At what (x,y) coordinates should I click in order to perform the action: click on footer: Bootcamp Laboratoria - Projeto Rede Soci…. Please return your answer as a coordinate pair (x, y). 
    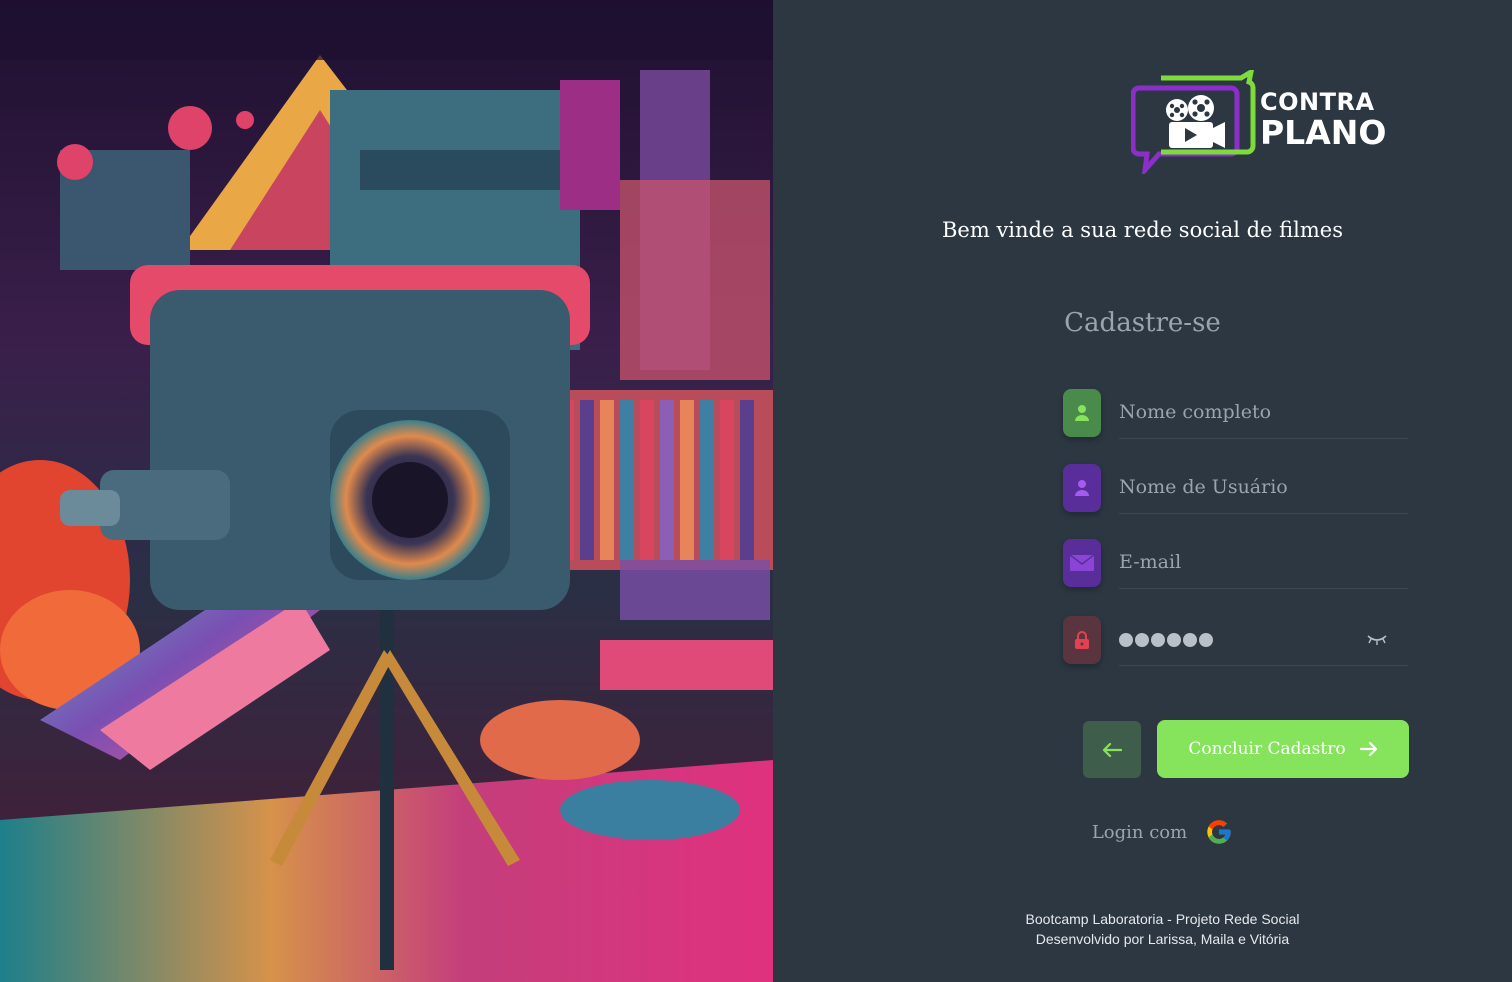
    Looking at the image, I should click on (1152, 929).